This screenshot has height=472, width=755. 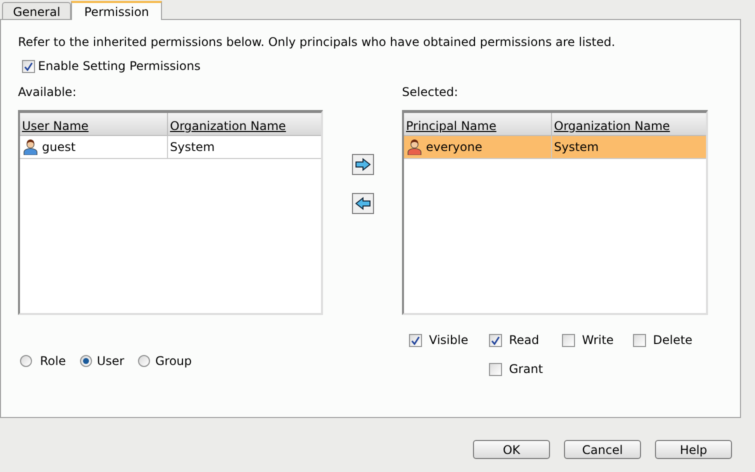 I want to click on name-text: guest, so click(x=59, y=147).